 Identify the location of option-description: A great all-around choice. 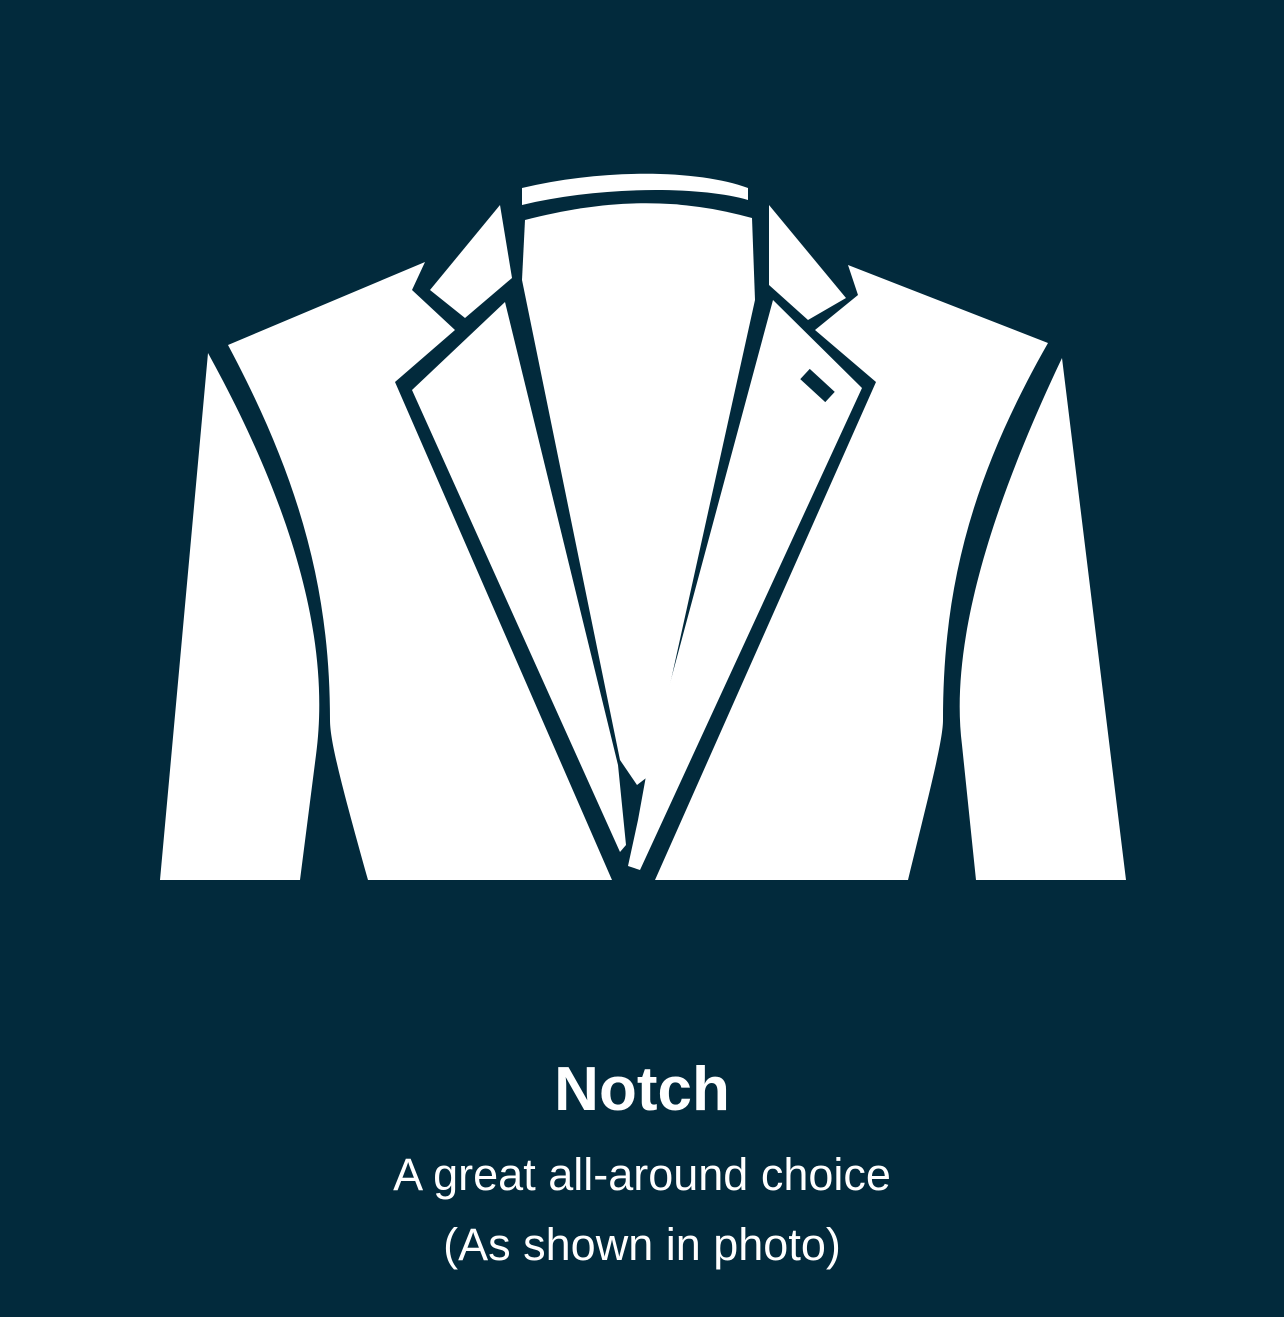
(642, 1174).